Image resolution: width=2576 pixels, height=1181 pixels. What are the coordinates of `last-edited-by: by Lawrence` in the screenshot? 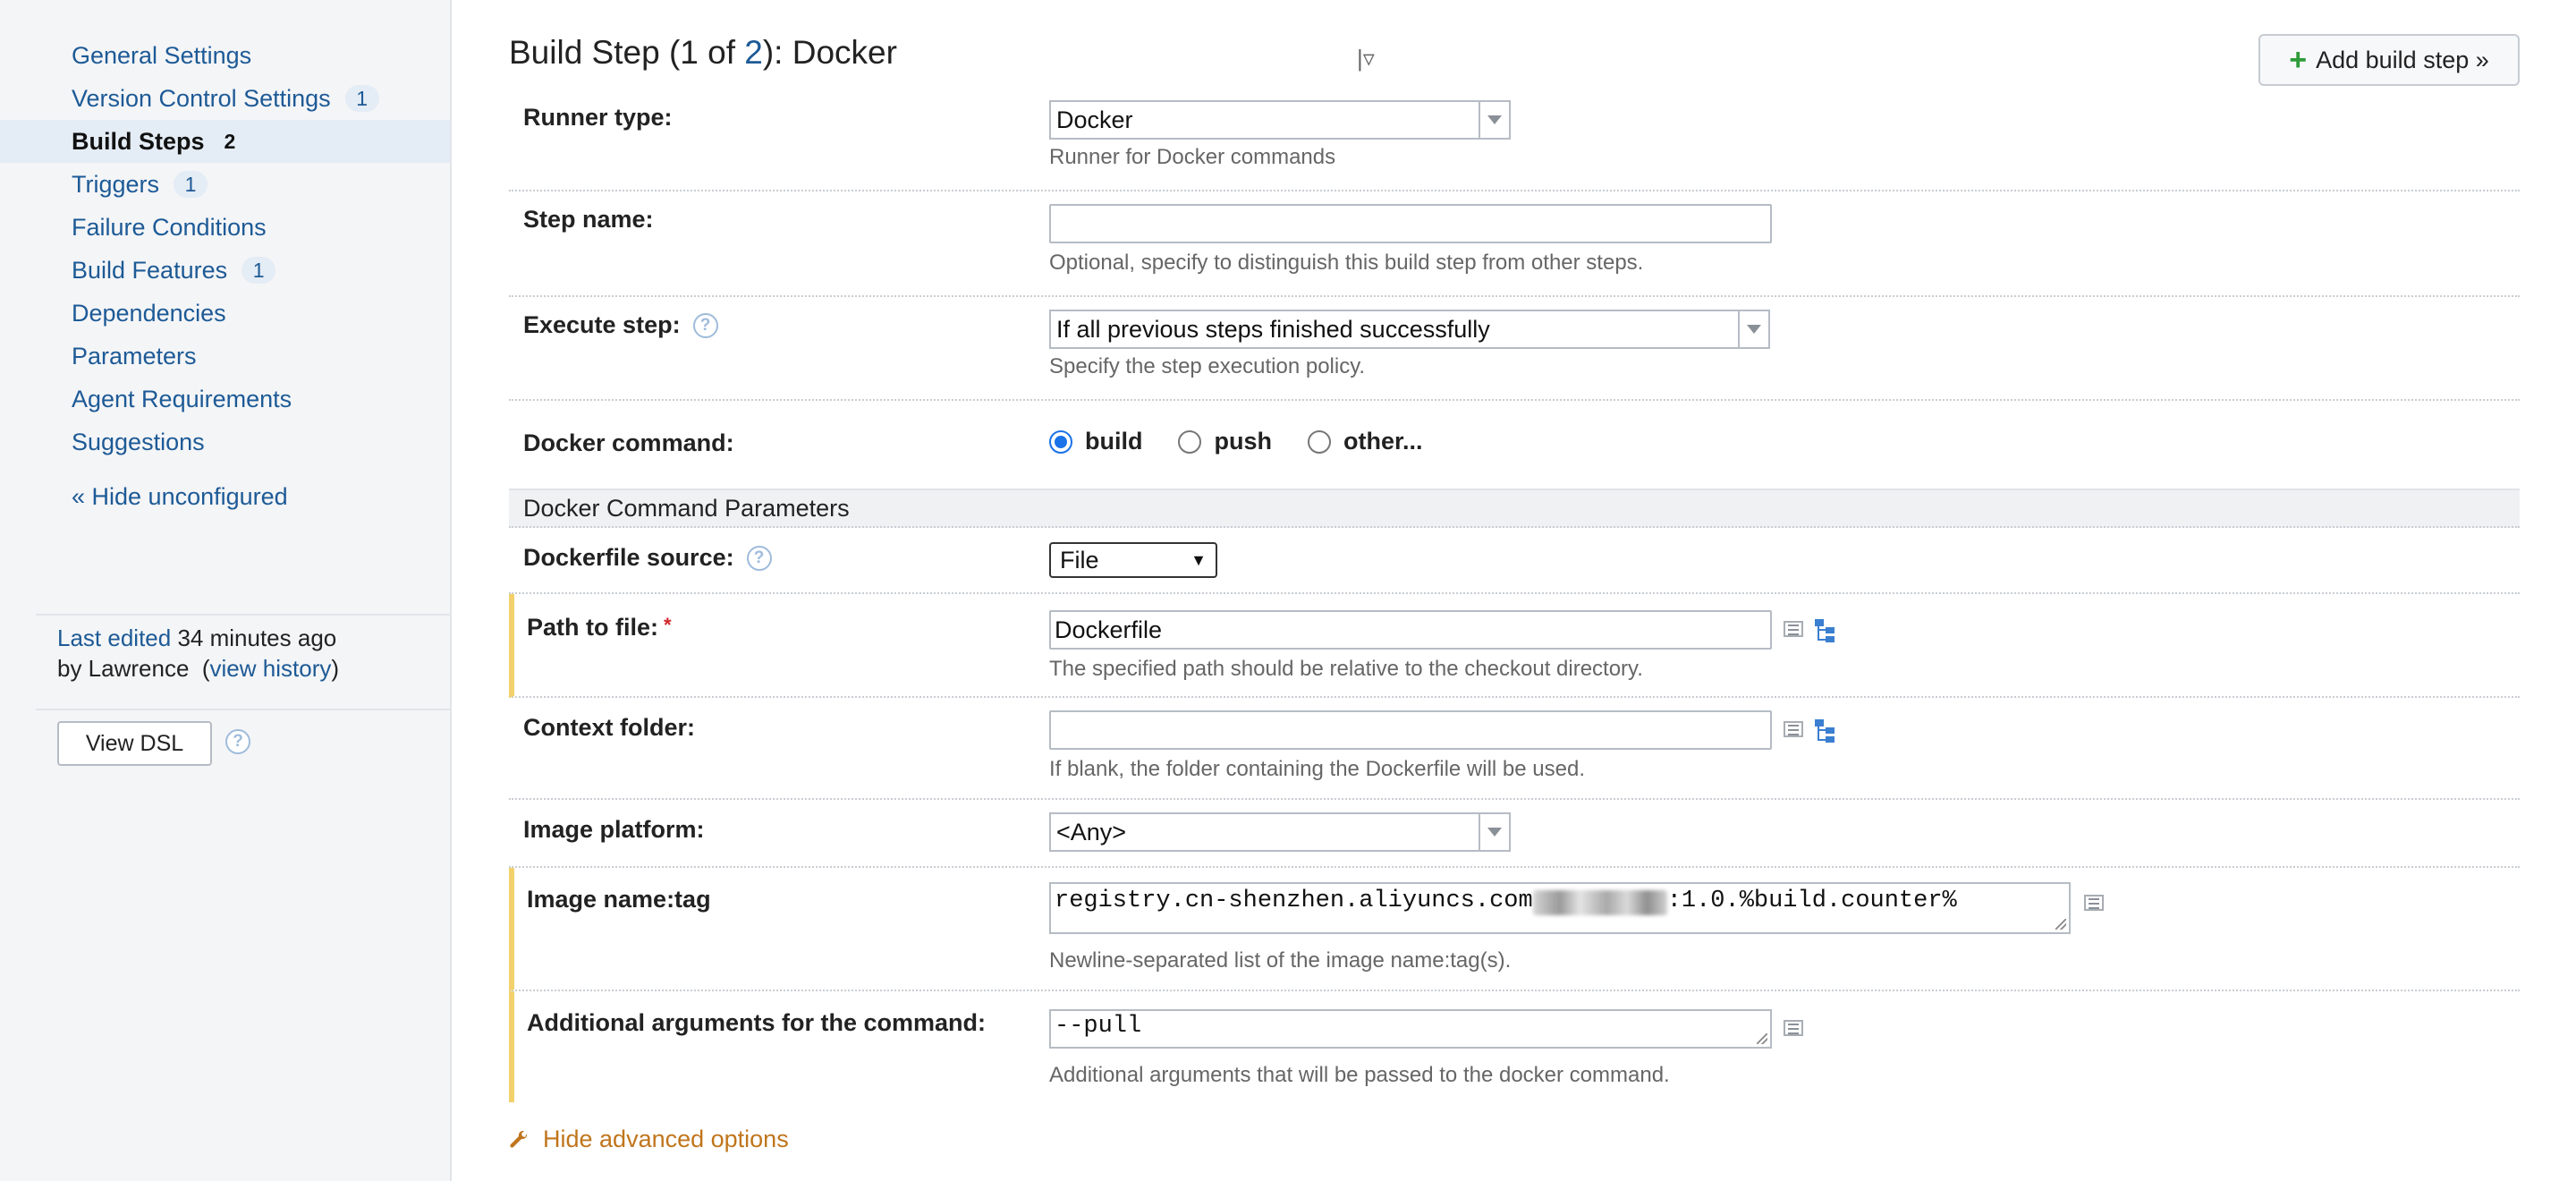 It's located at (123, 668).